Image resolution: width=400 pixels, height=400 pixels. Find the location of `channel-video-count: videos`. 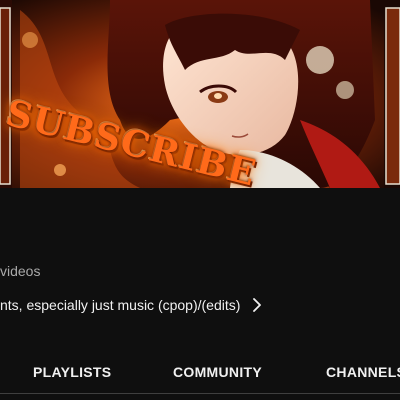

channel-video-count: videos is located at coordinates (20, 271).